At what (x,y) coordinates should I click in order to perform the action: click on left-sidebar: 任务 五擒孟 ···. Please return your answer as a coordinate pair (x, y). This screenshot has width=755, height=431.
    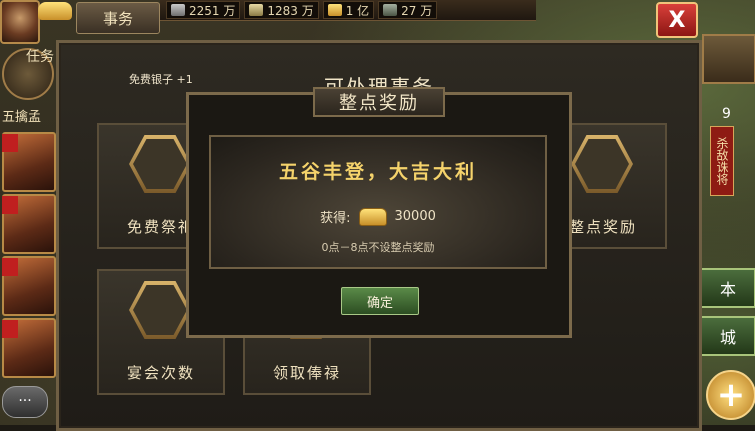
    Looking at the image, I should click on (28, 232).